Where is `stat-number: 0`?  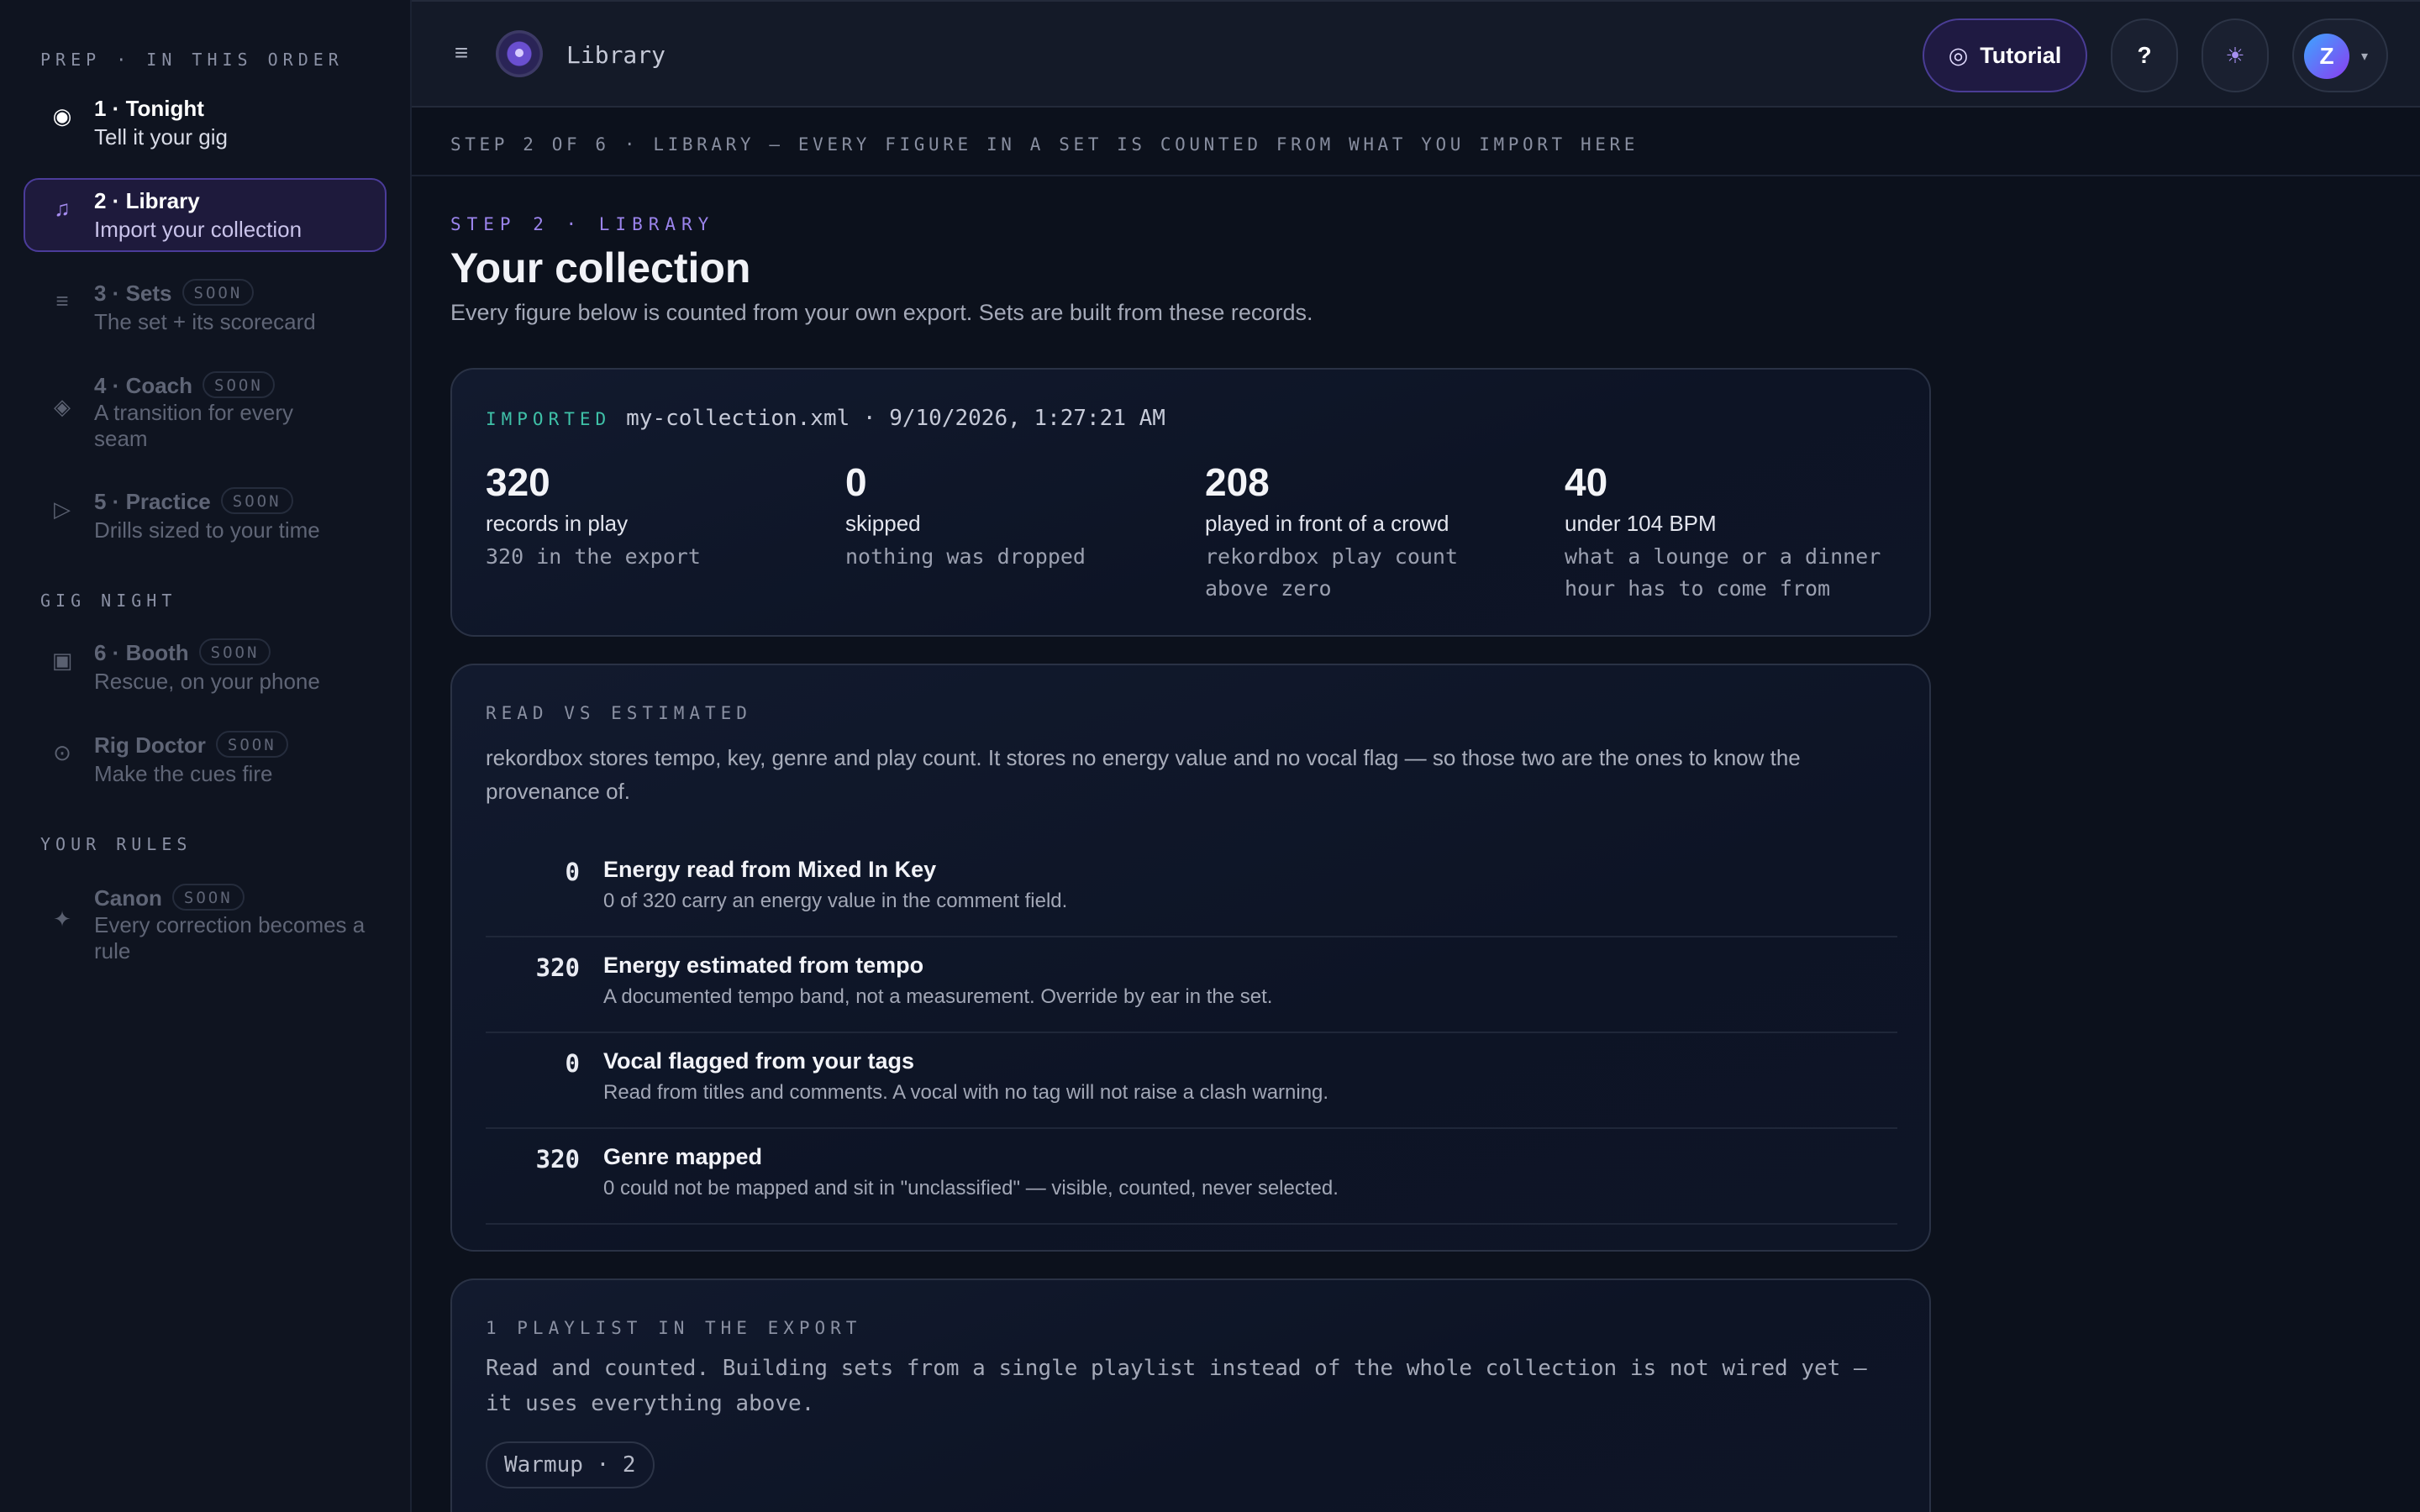 stat-number: 0 is located at coordinates (856, 482).